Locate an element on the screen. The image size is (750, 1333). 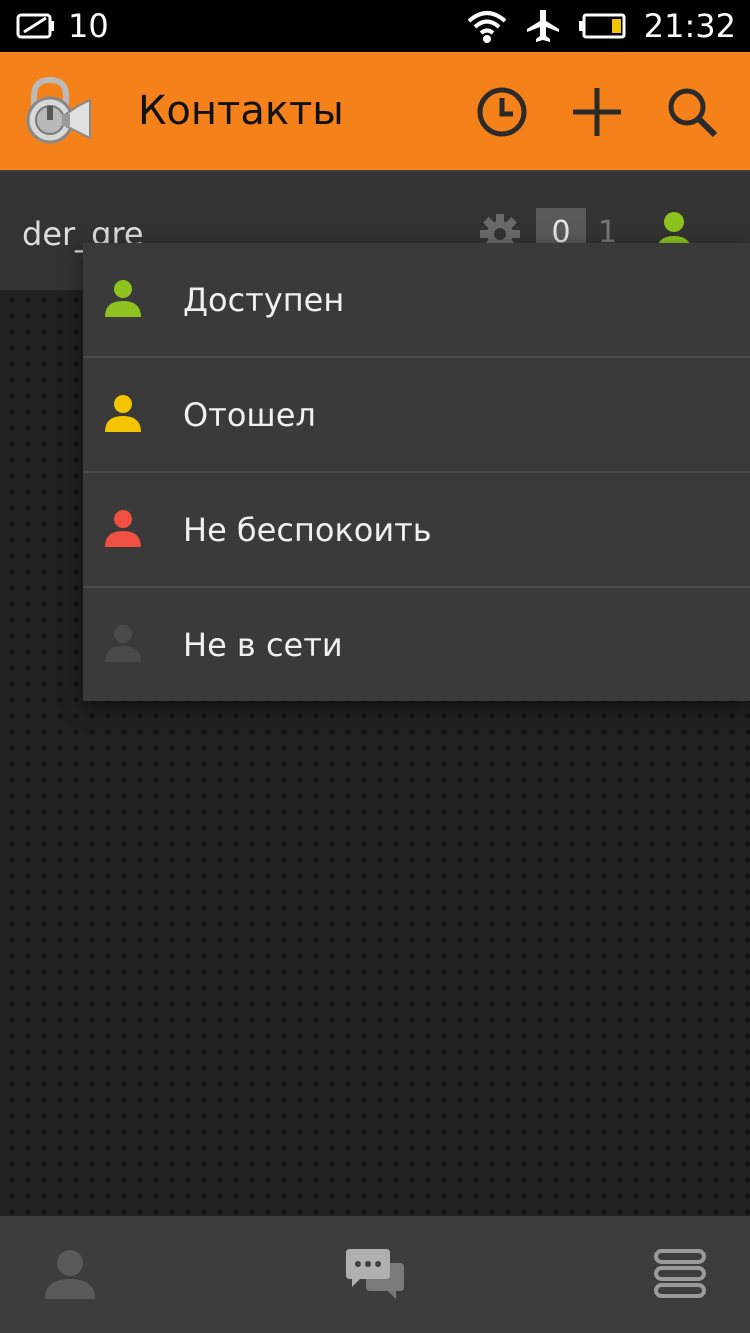
add-icon is located at coordinates (597, 112).